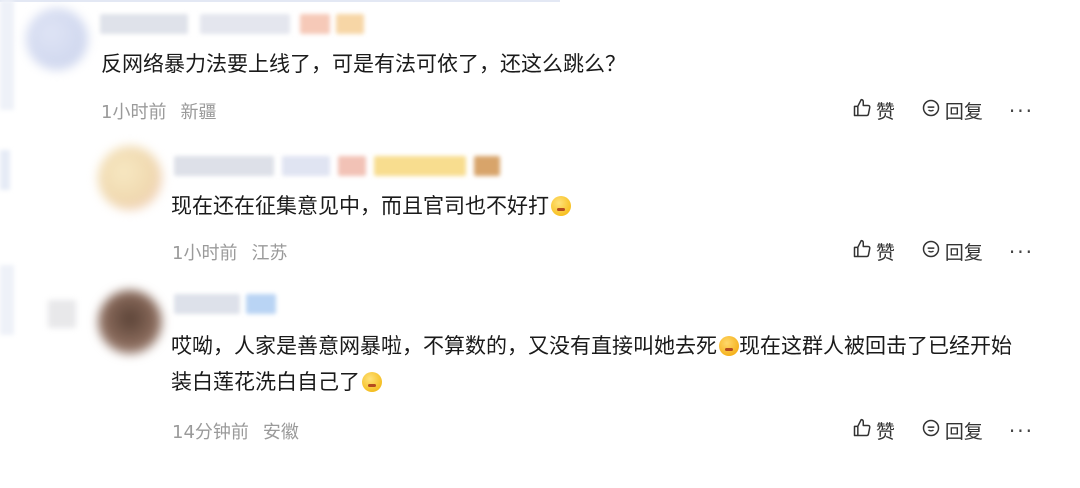 This screenshot has height=488, width=1080. What do you see at coordinates (561, 206) in the screenshot?
I see `dizzy-face-emoji-icon` at bounding box center [561, 206].